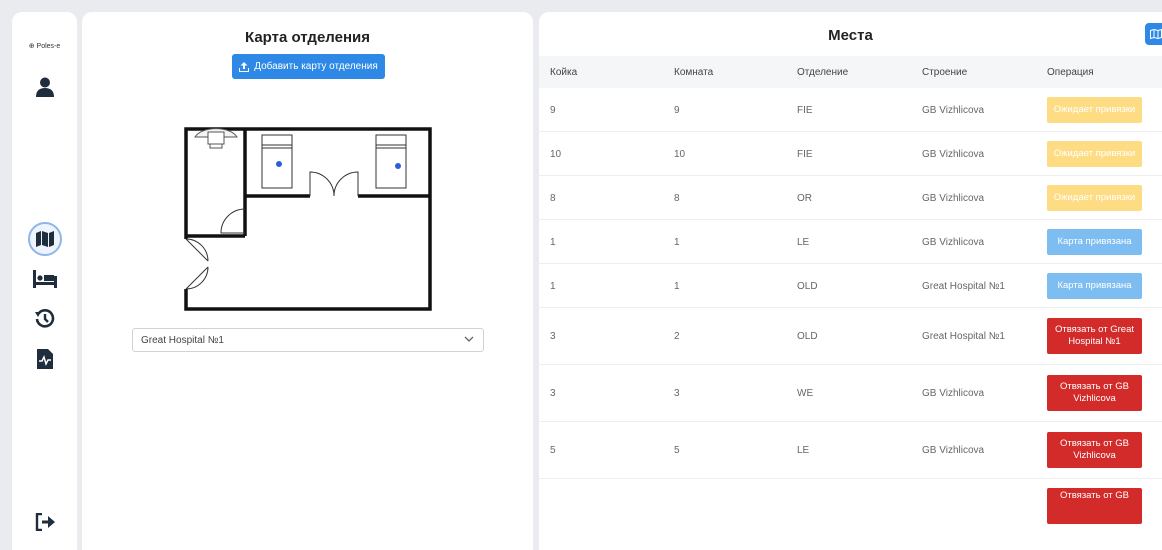  Describe the element at coordinates (850, 514) in the screenshot. I see `table-row: Отвязать от GB` at that location.